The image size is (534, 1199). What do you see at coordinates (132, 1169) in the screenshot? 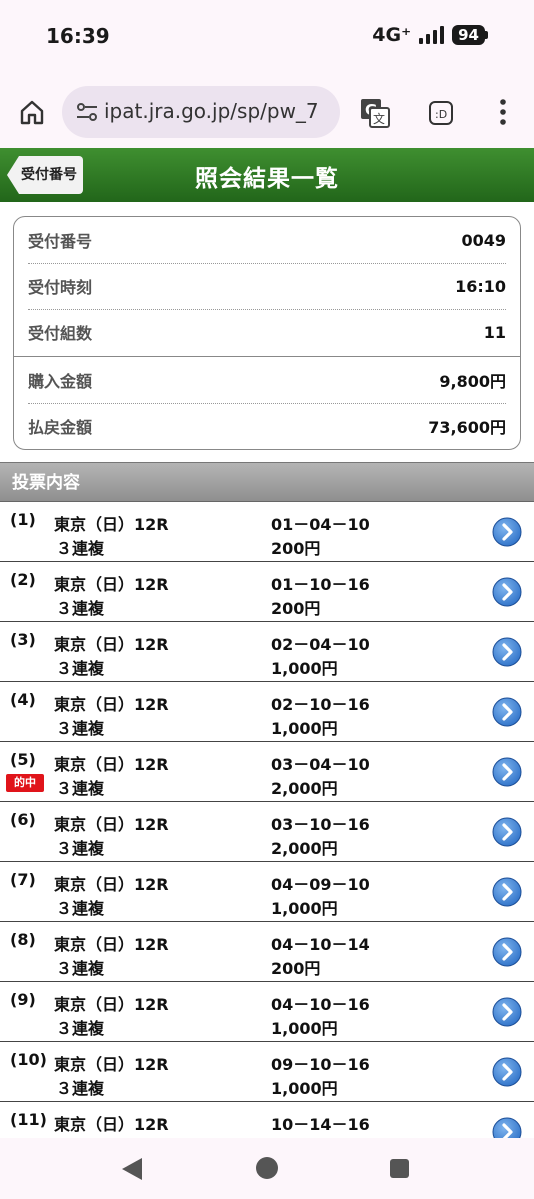
I see `nav-back-icon` at bounding box center [132, 1169].